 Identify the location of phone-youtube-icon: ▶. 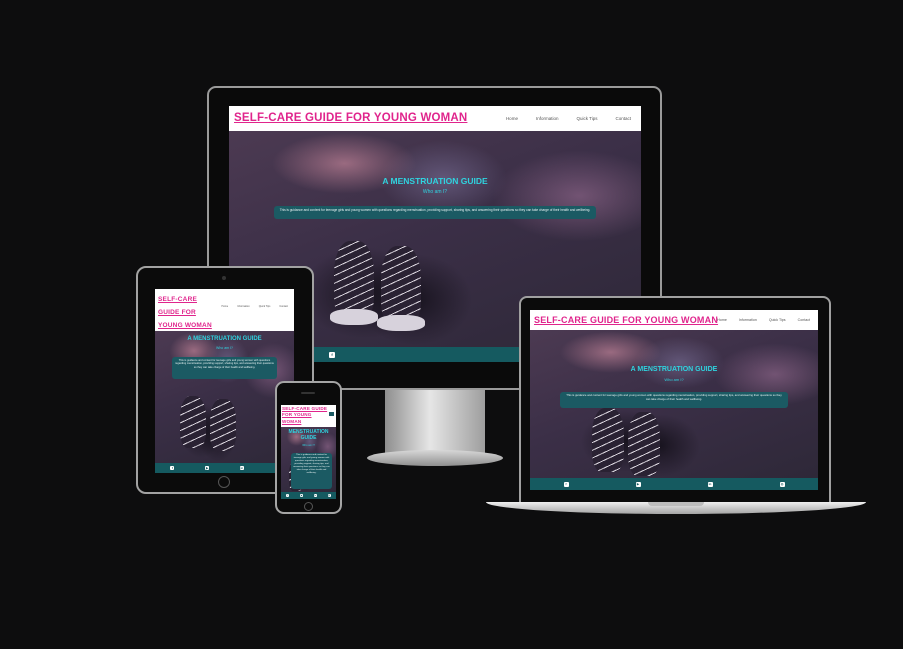
(302, 495).